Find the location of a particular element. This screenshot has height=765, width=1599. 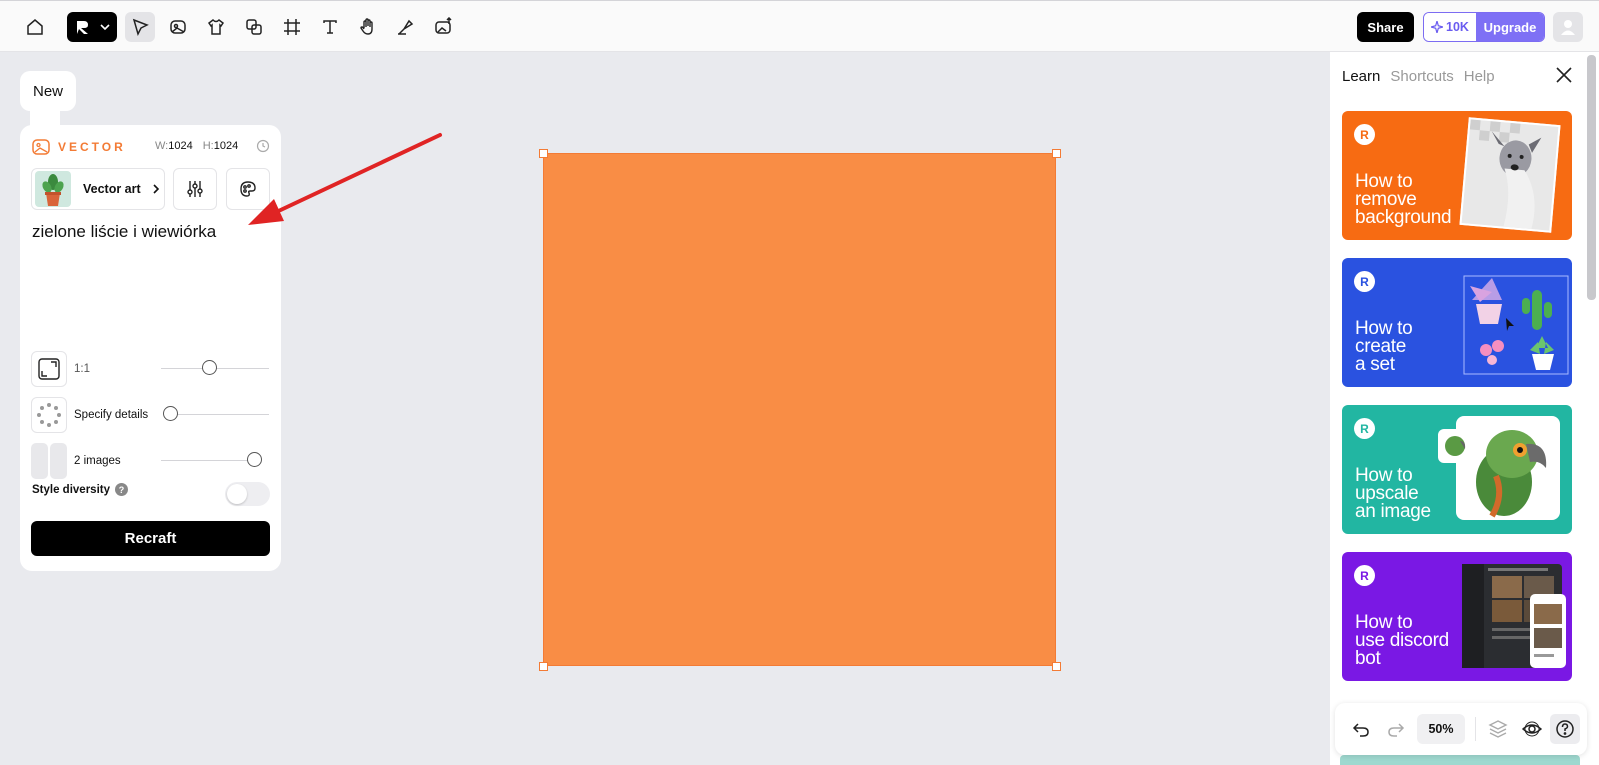

pen-tool-icon is located at coordinates (406, 27).